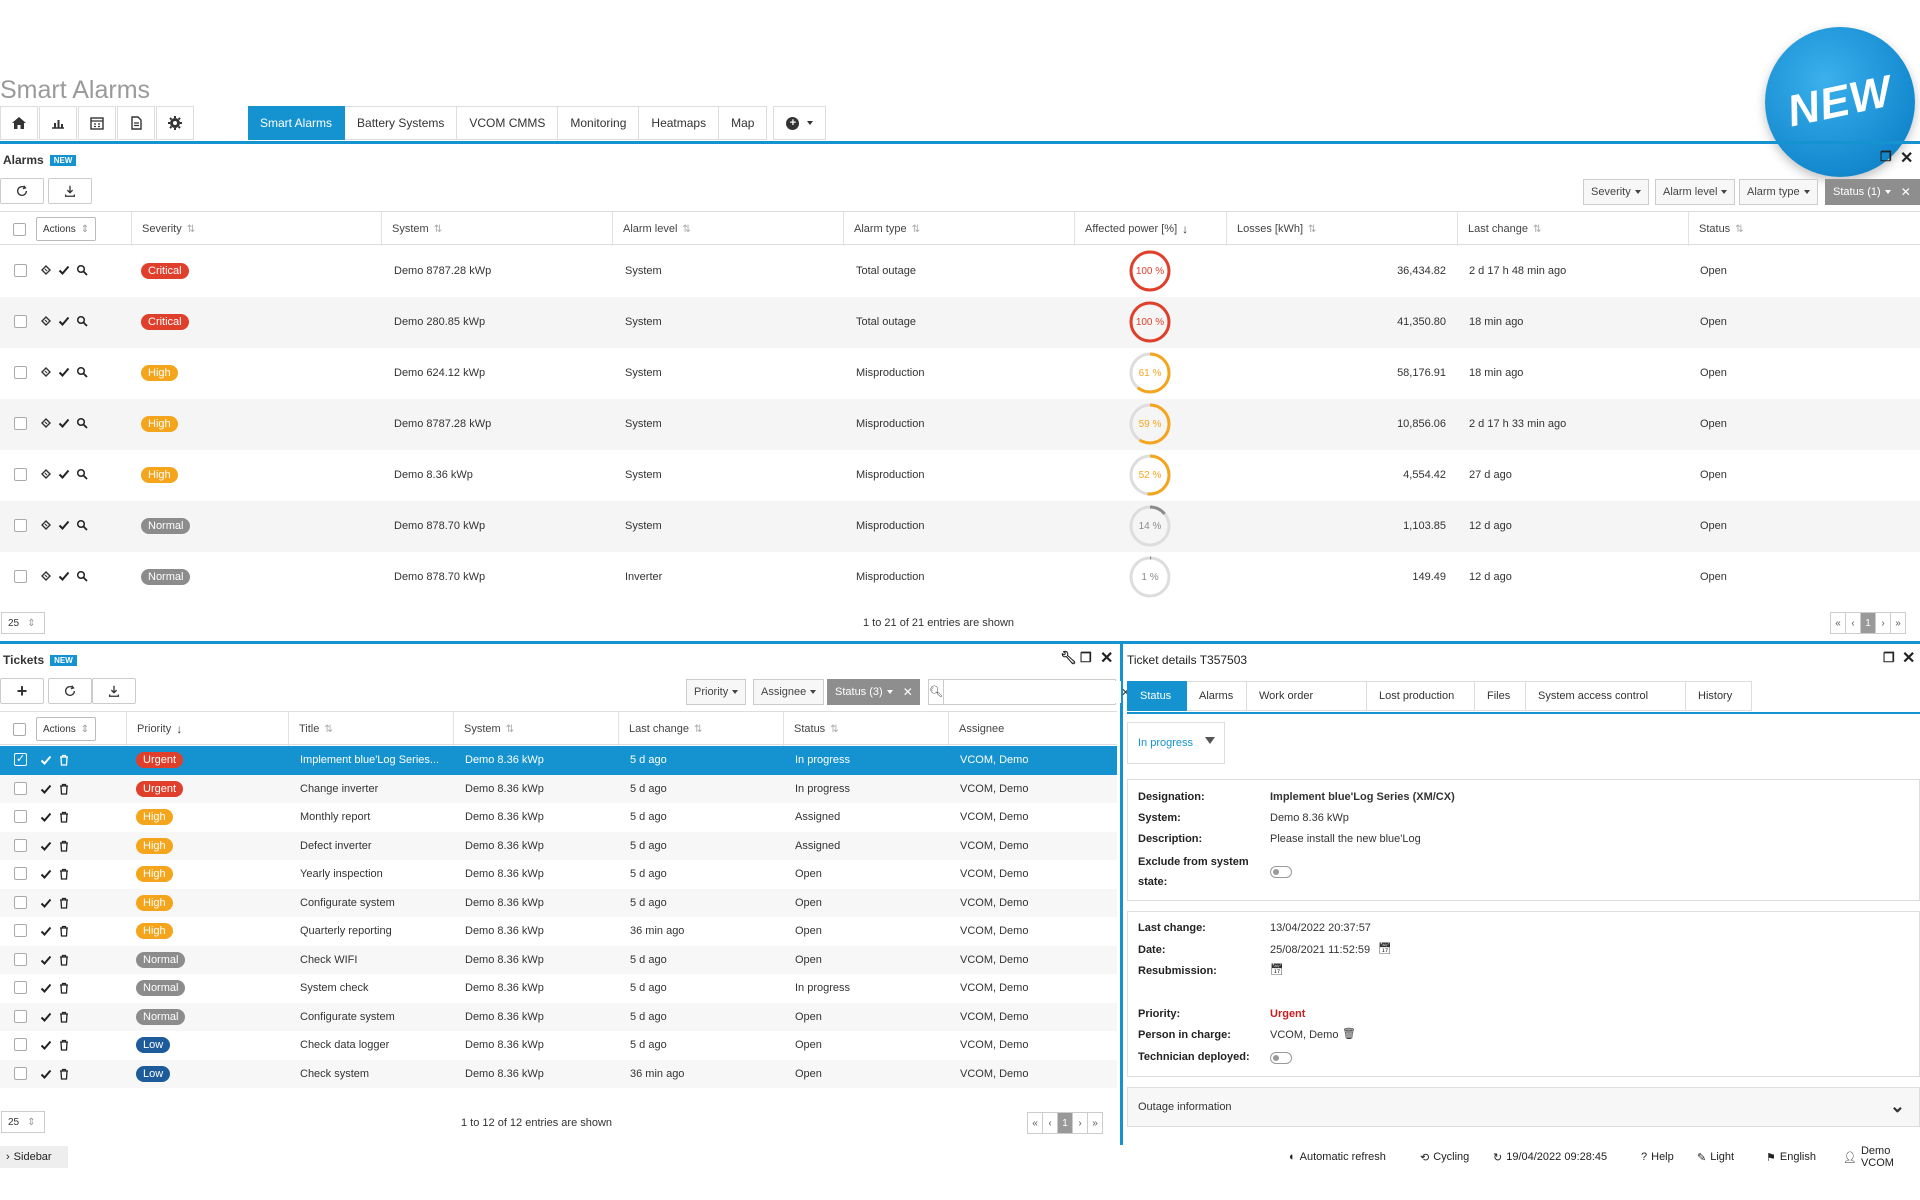 The height and width of the screenshot is (1200, 1920). Describe the element at coordinates (1421, 696) in the screenshot. I see `tab-lost-production: Lost production` at that location.